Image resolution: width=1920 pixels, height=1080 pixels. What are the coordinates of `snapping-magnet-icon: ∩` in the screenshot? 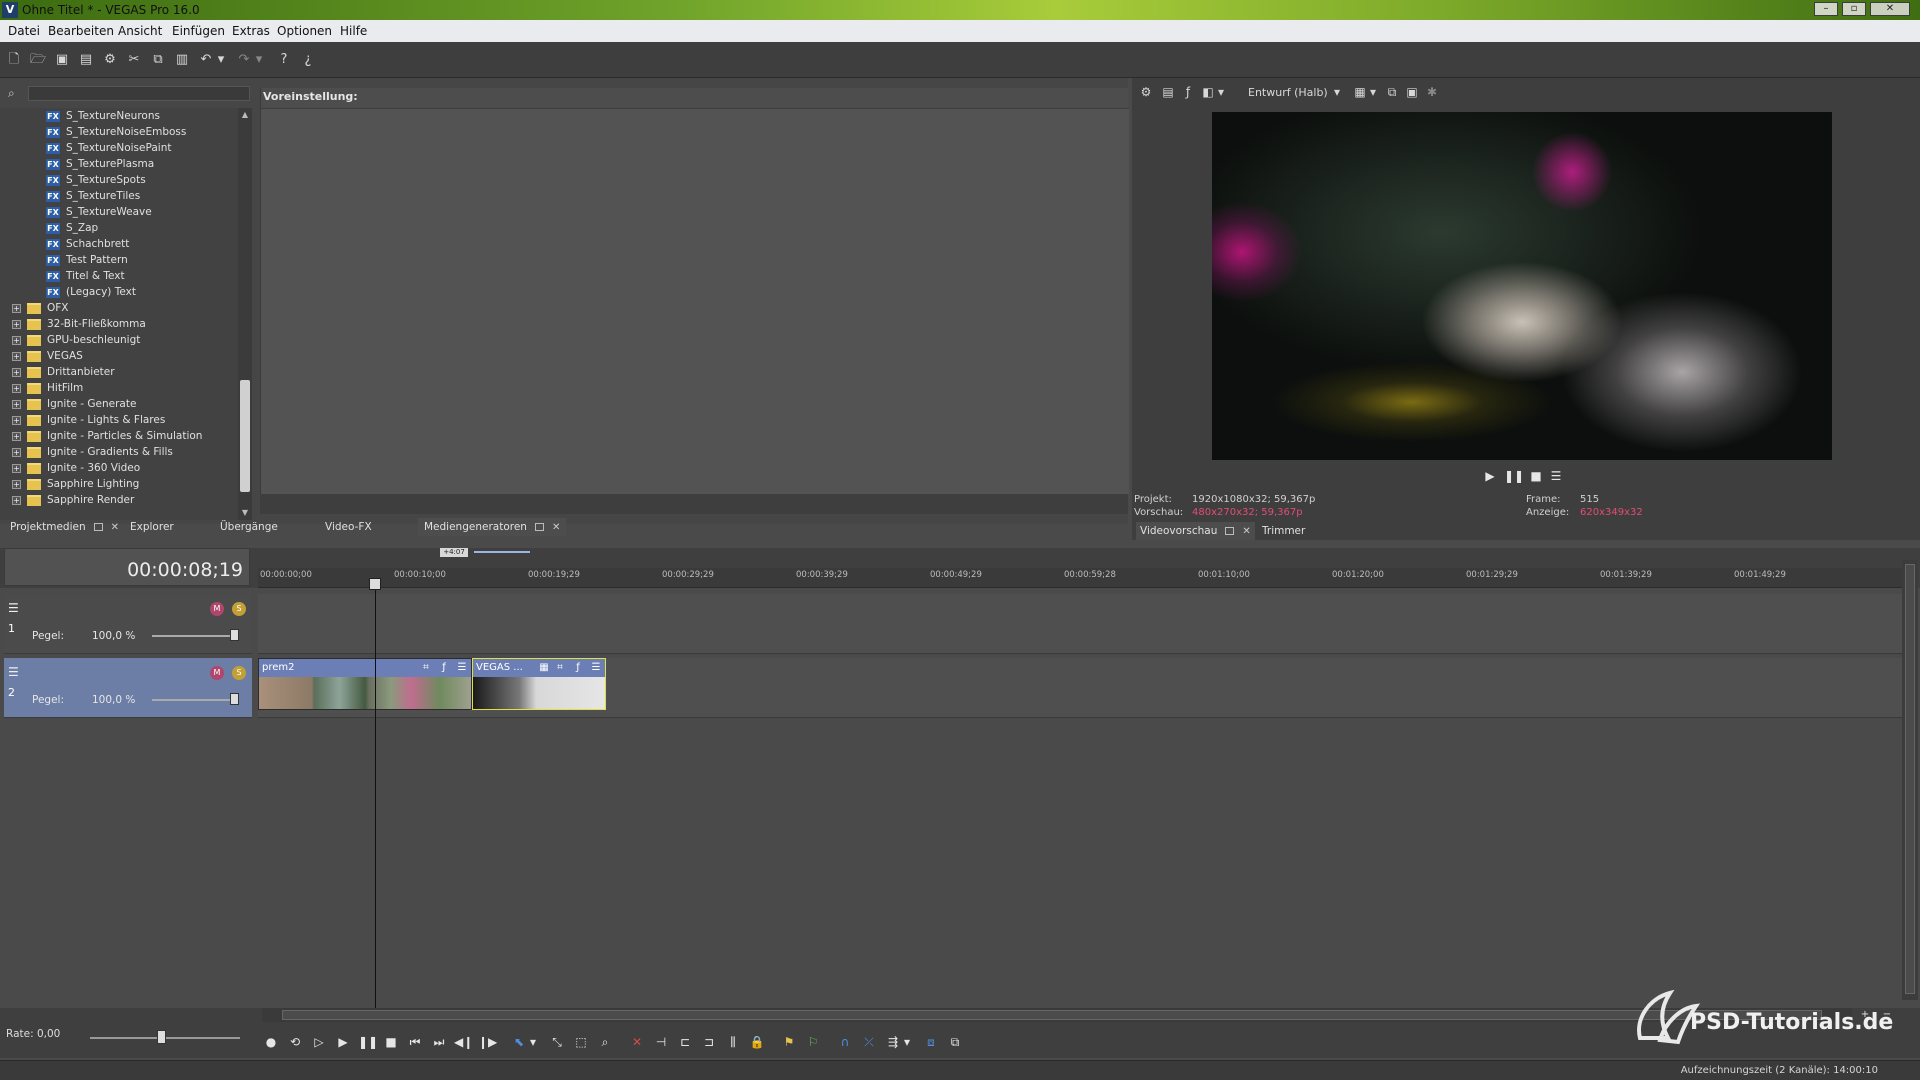 It's located at (845, 1042).